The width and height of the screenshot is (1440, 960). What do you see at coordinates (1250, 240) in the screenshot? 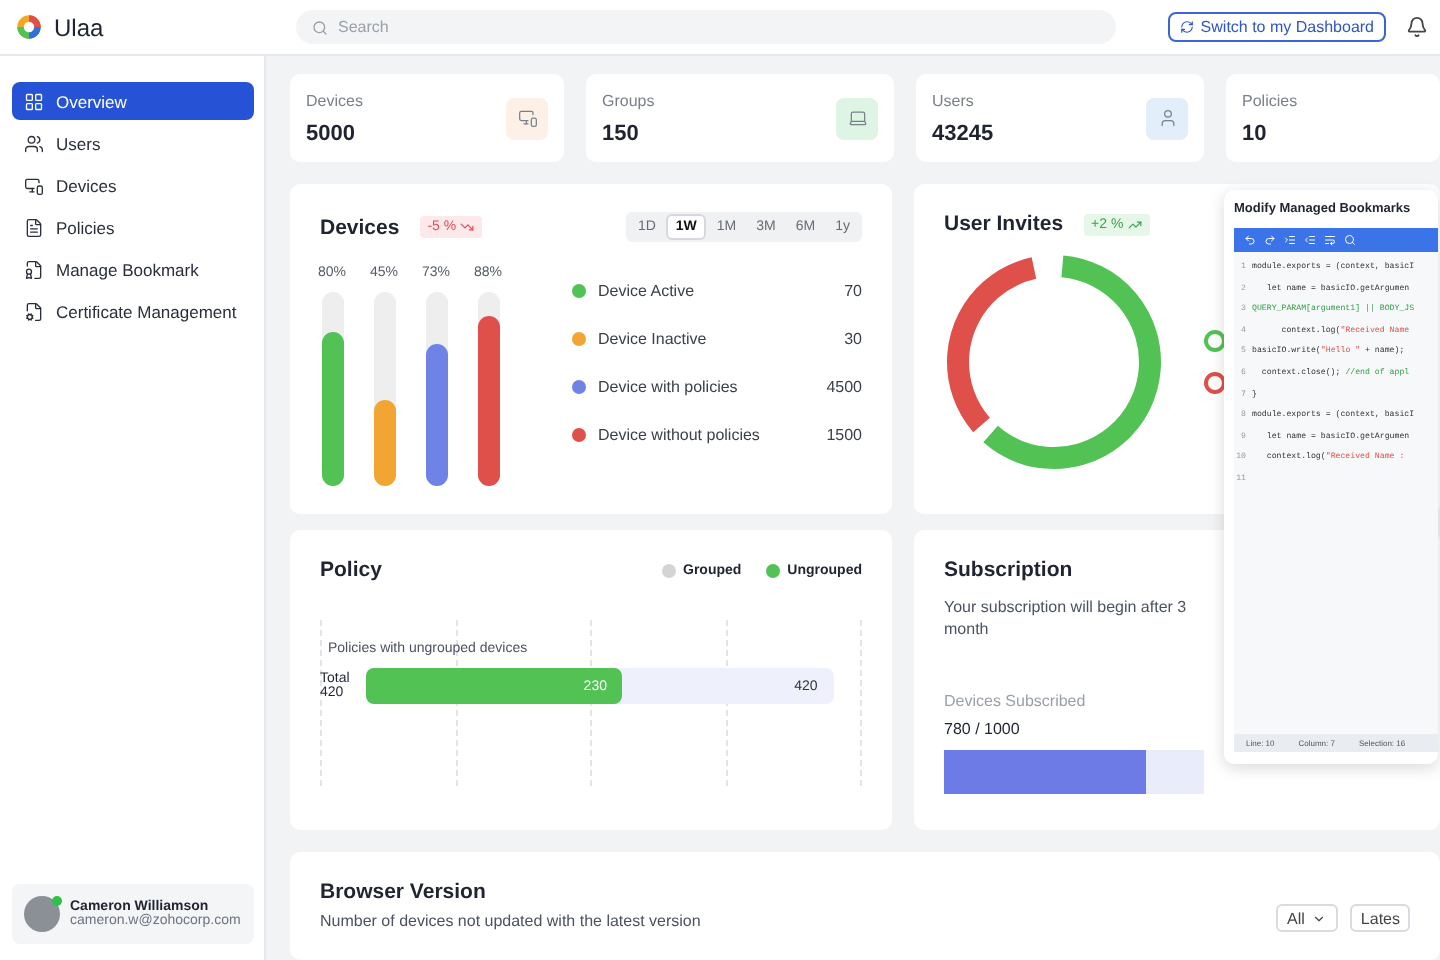
I see `undo-icon` at bounding box center [1250, 240].